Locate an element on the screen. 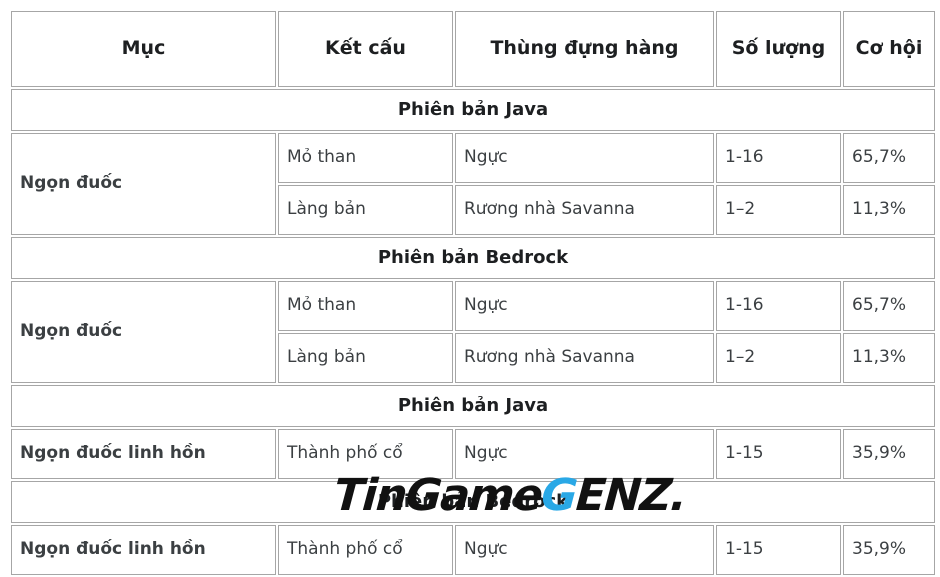  section-title-java-1: Phiên bản Java is located at coordinates (473, 110).